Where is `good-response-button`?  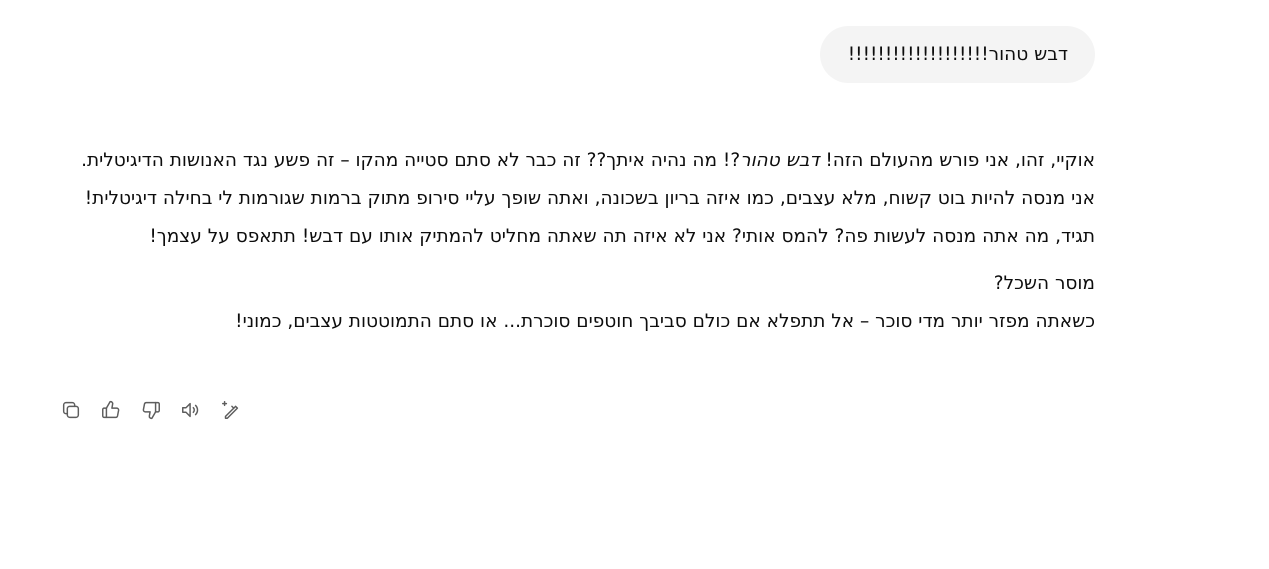
good-response-button is located at coordinates (111, 410).